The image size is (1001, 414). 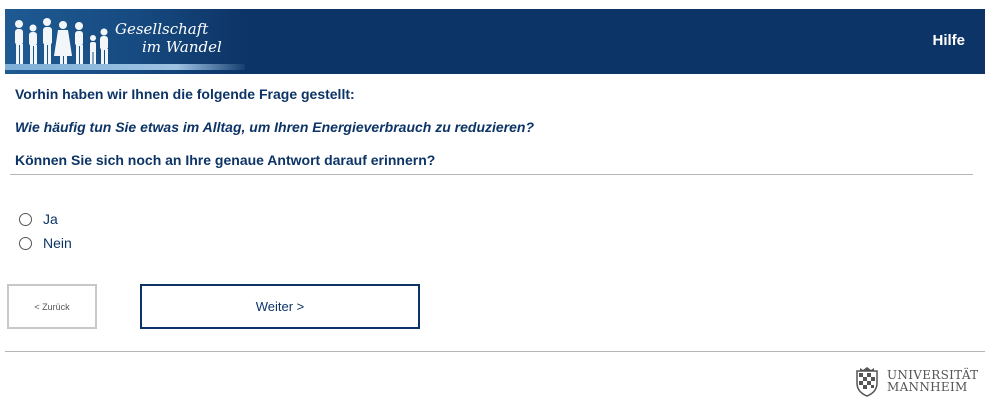 What do you see at coordinates (162, 29) in the screenshot?
I see `logo-line-1: Gesellschaft` at bounding box center [162, 29].